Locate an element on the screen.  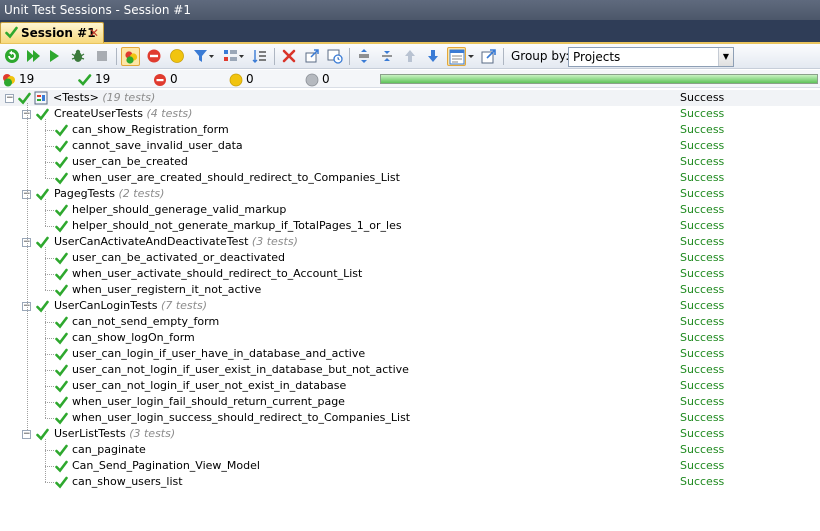
test-group-row: − PagegTests (2 tests) Success is located at coordinates (410, 194).